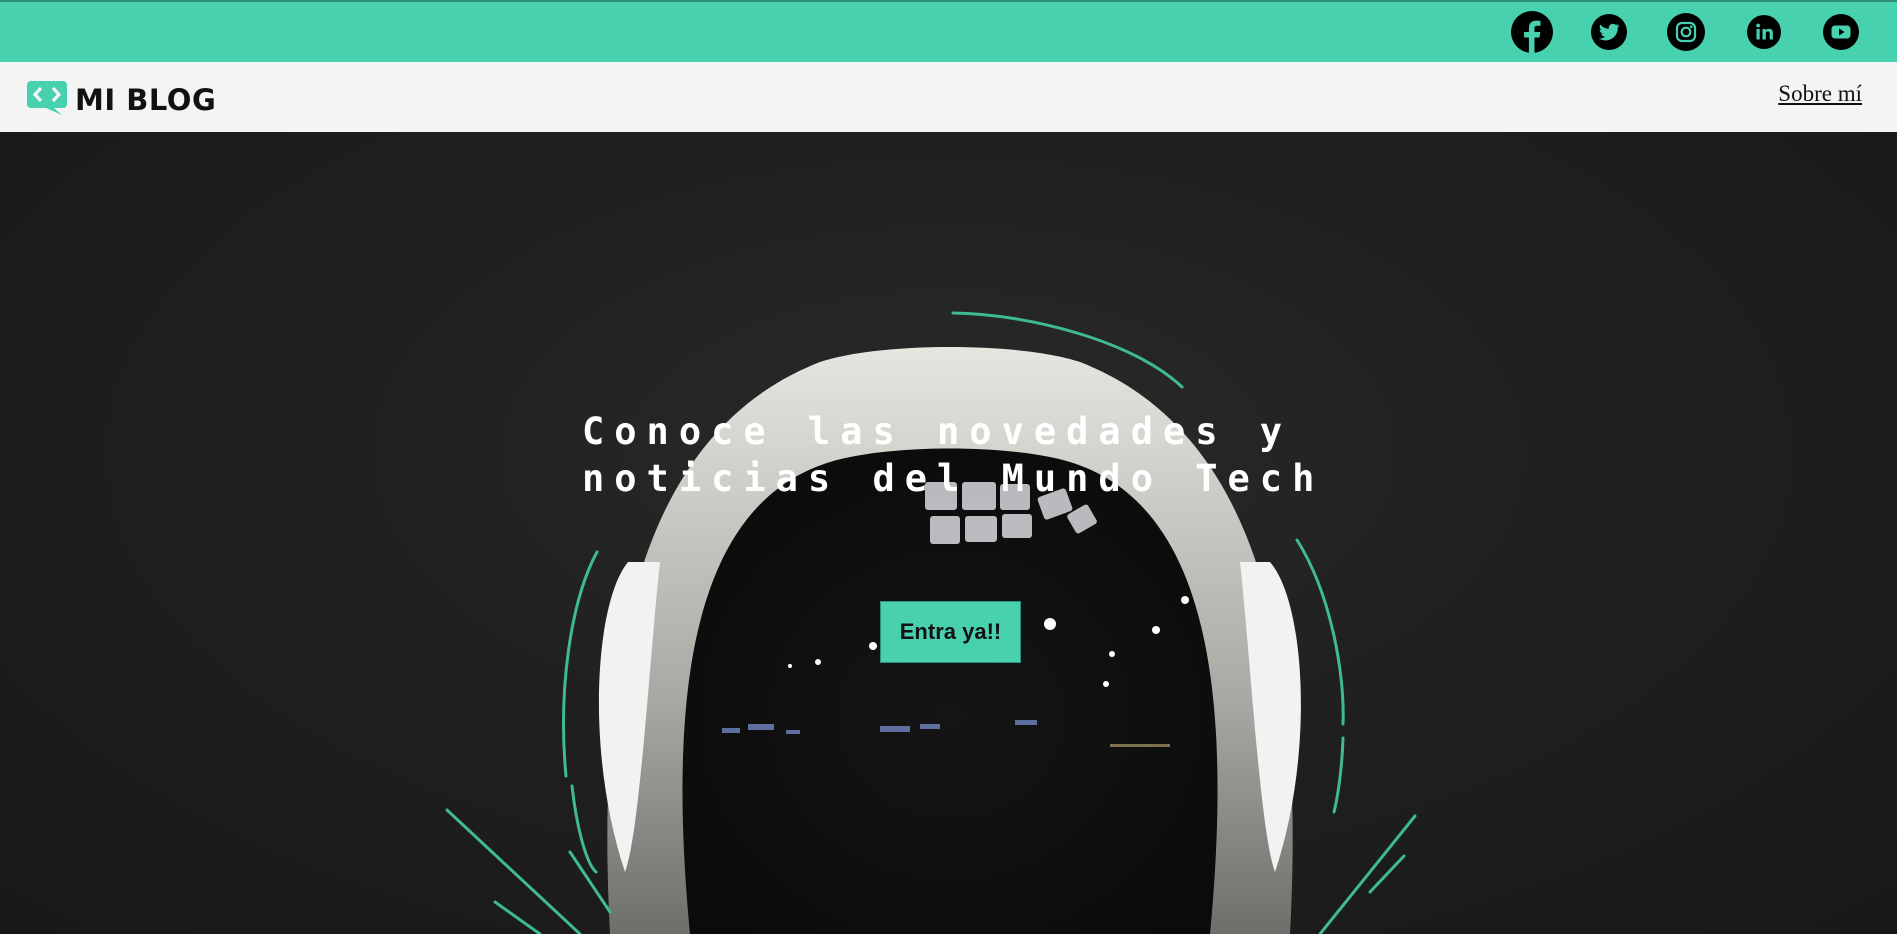  What do you see at coordinates (948, 31) in the screenshot?
I see `social-bar` at bounding box center [948, 31].